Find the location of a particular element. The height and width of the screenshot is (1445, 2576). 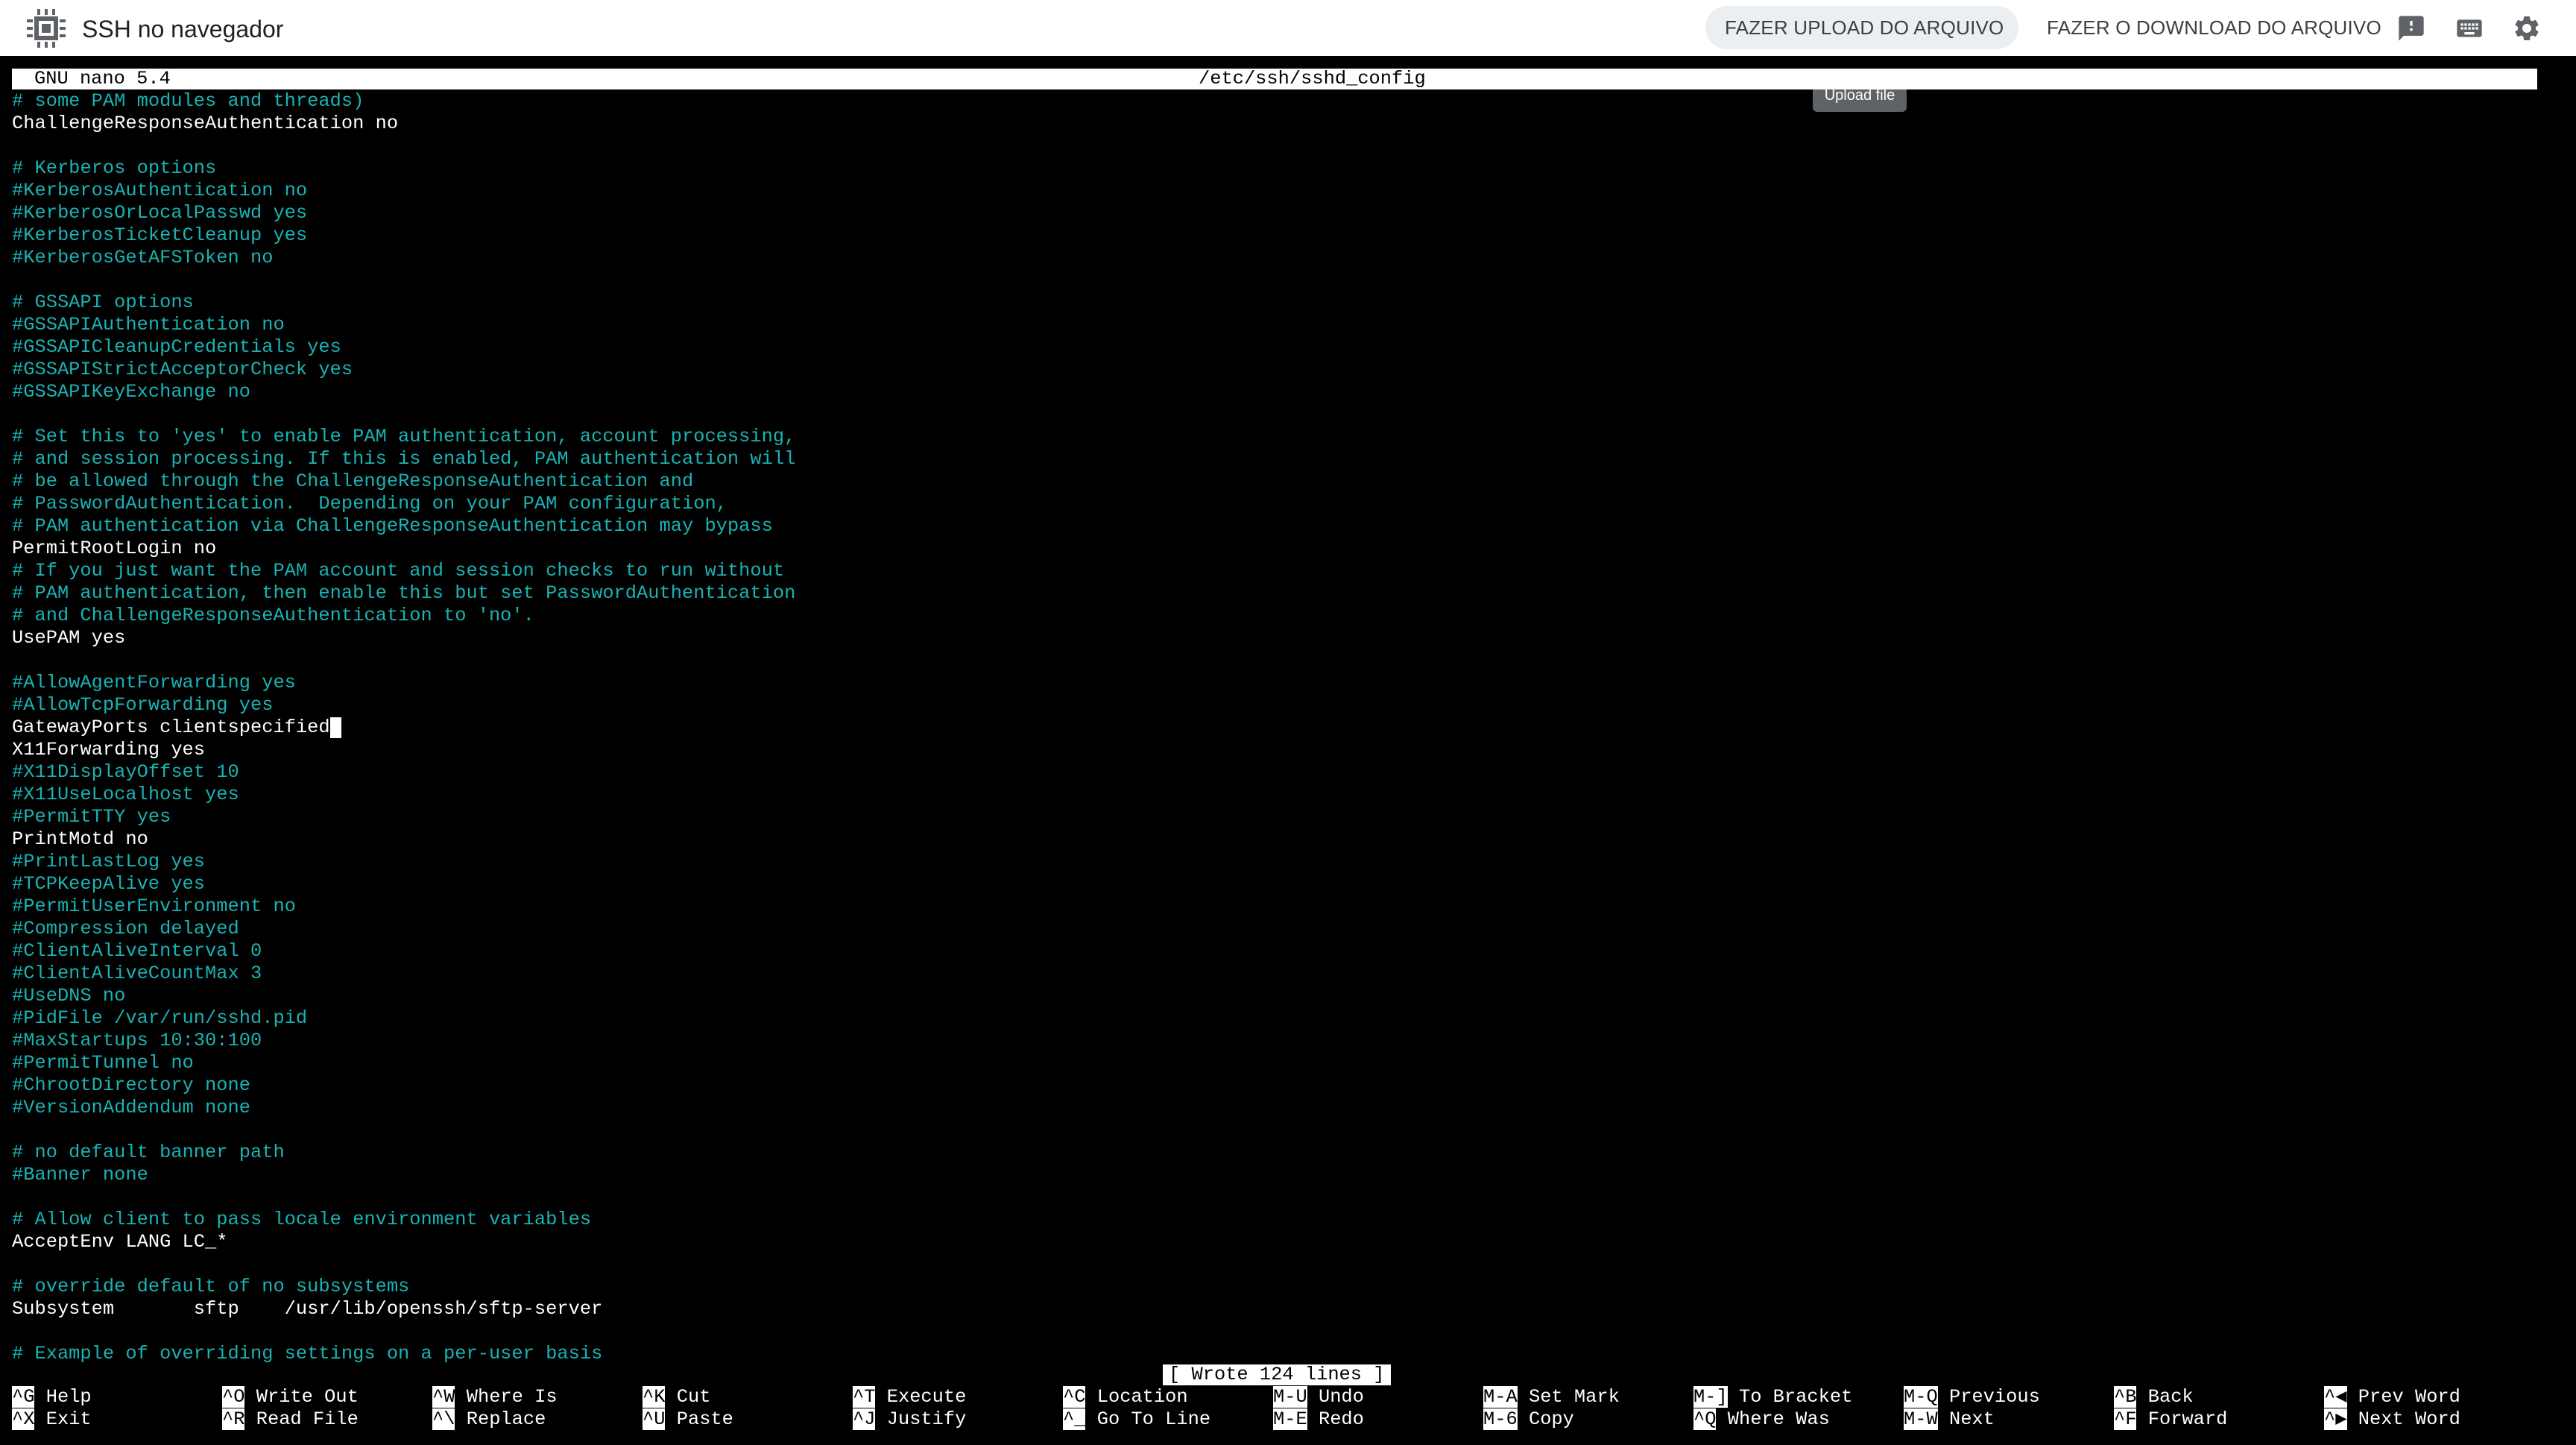

editor-line: AcceptEnv LANG LC_* is located at coordinates (403, 1242).